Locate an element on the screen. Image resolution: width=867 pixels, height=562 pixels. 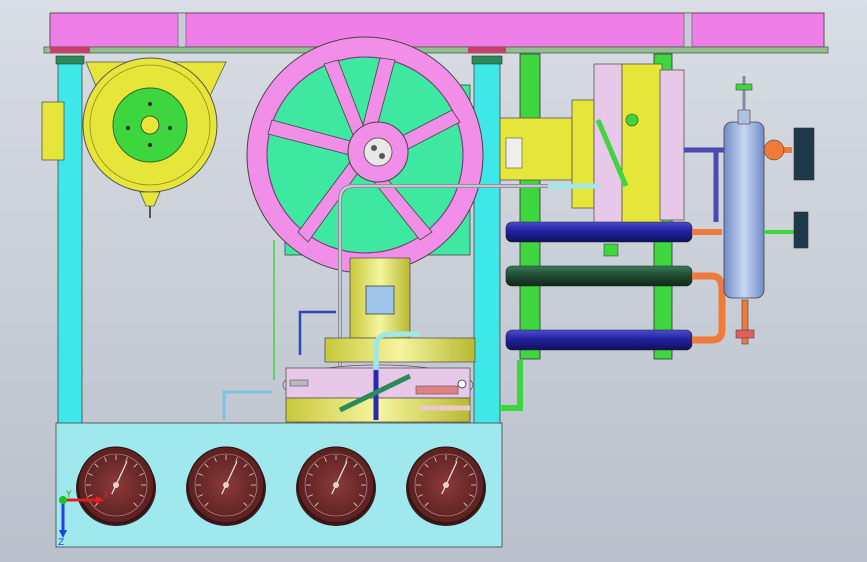
triad-x-label: X is located at coordinates (106, 496).